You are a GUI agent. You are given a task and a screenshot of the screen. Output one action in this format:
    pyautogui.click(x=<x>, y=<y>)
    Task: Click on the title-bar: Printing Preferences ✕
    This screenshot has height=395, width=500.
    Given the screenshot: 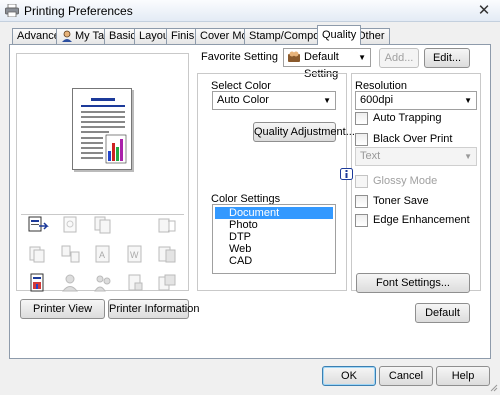 What is the action you would take?
    pyautogui.click(x=250, y=11)
    